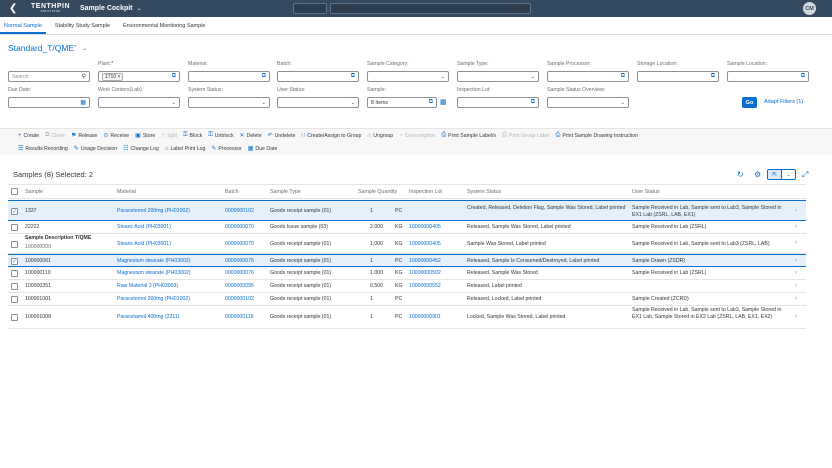  Describe the element at coordinates (251, 136) in the screenshot. I see `delete-button: ✕ Delete` at that location.